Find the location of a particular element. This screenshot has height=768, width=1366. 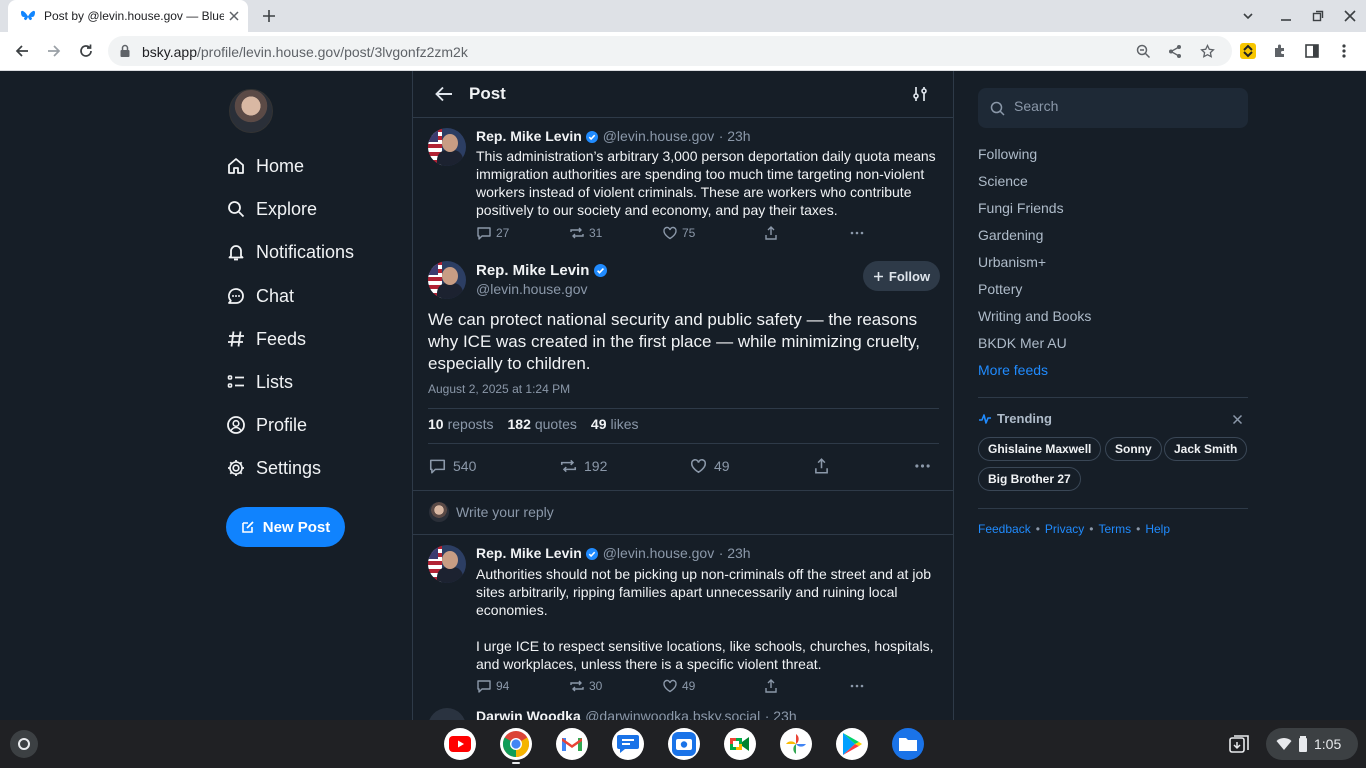

author-handle: @darwinwoodka.bsky.social is located at coordinates (672, 714).